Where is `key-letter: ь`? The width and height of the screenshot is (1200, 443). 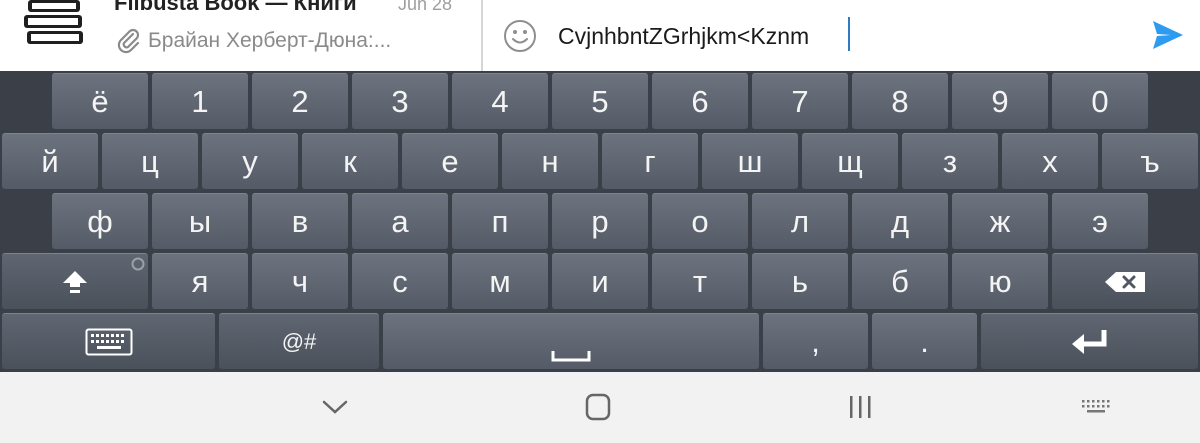
key-letter: ь is located at coordinates (800, 281).